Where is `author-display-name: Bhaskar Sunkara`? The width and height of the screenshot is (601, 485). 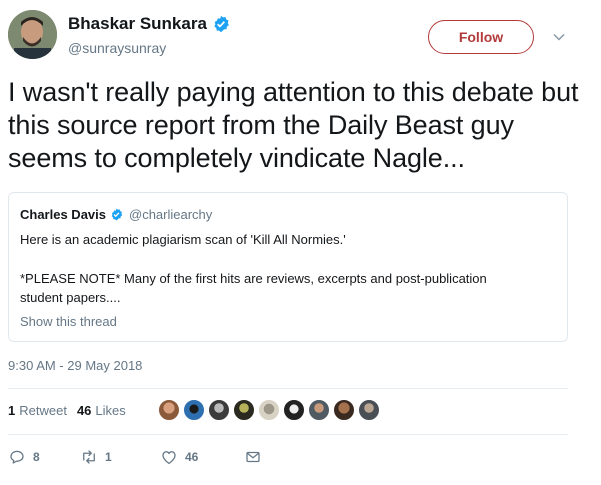 author-display-name: Bhaskar Sunkara is located at coordinates (137, 24).